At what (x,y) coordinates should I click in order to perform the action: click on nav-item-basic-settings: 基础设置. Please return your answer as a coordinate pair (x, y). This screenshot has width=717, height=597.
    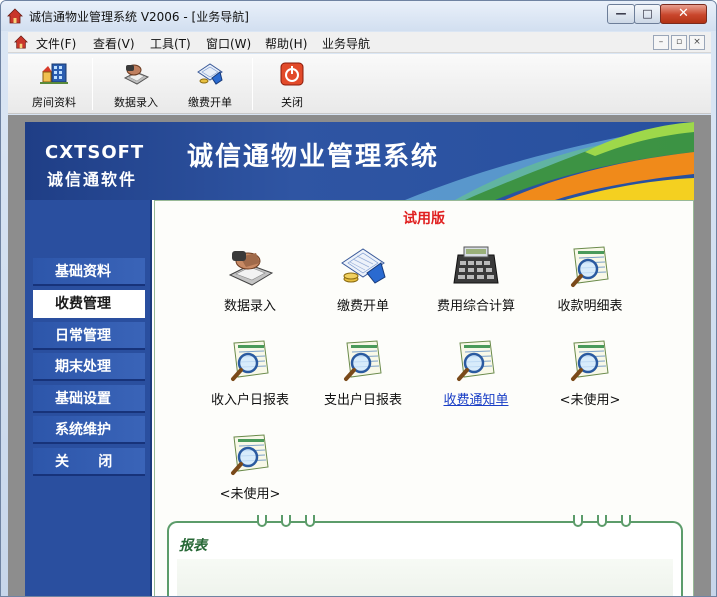
    Looking at the image, I should click on (89, 399).